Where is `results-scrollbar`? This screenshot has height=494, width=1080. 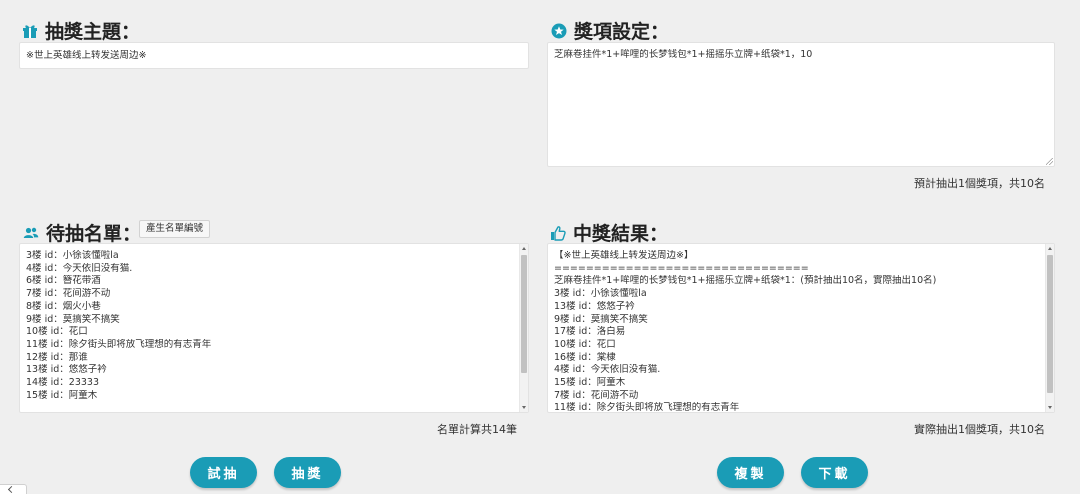 results-scrollbar is located at coordinates (1049, 328).